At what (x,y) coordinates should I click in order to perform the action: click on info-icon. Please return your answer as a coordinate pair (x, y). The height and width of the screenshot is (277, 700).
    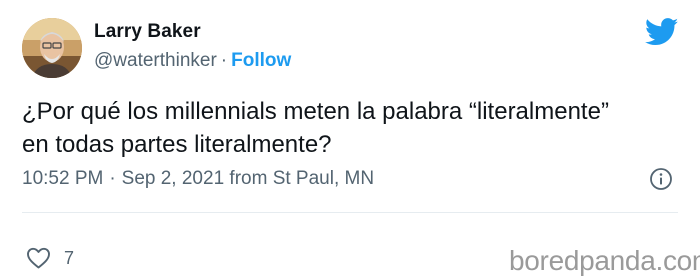
    Looking at the image, I should click on (661, 179).